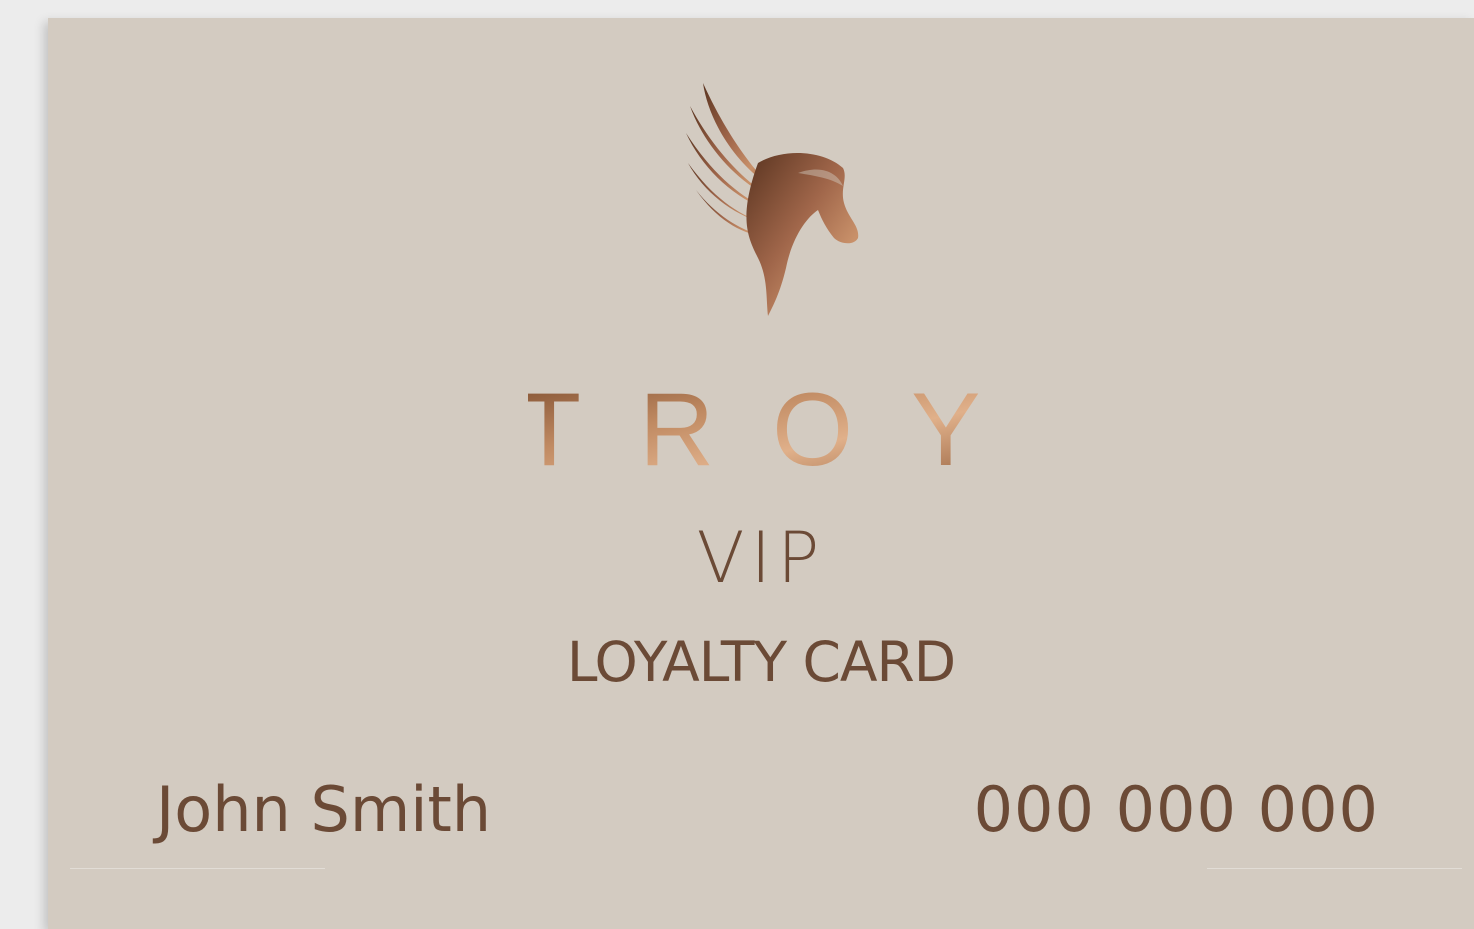 This screenshot has height=929, width=1474. I want to click on brand-logo: TROY, so click(778, 430).